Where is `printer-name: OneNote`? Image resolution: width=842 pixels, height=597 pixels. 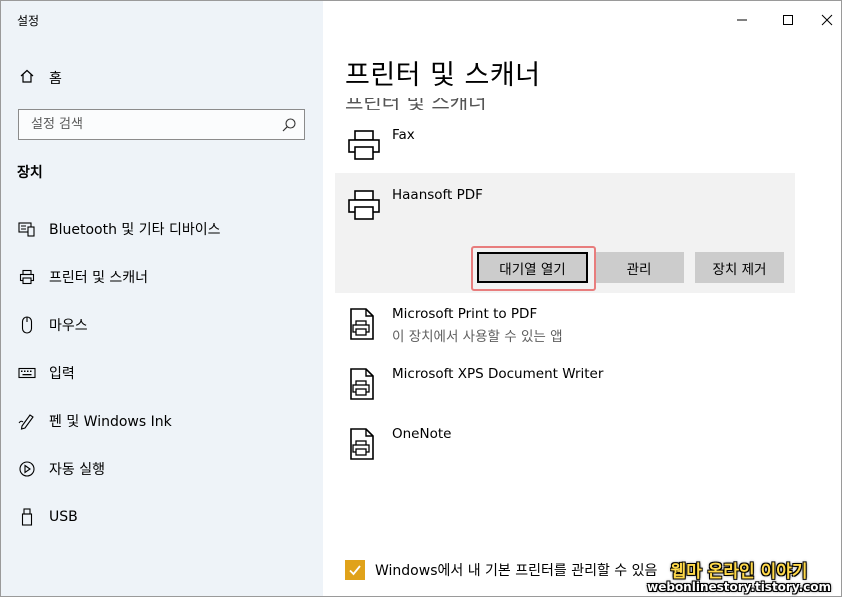 printer-name: OneNote is located at coordinates (422, 434).